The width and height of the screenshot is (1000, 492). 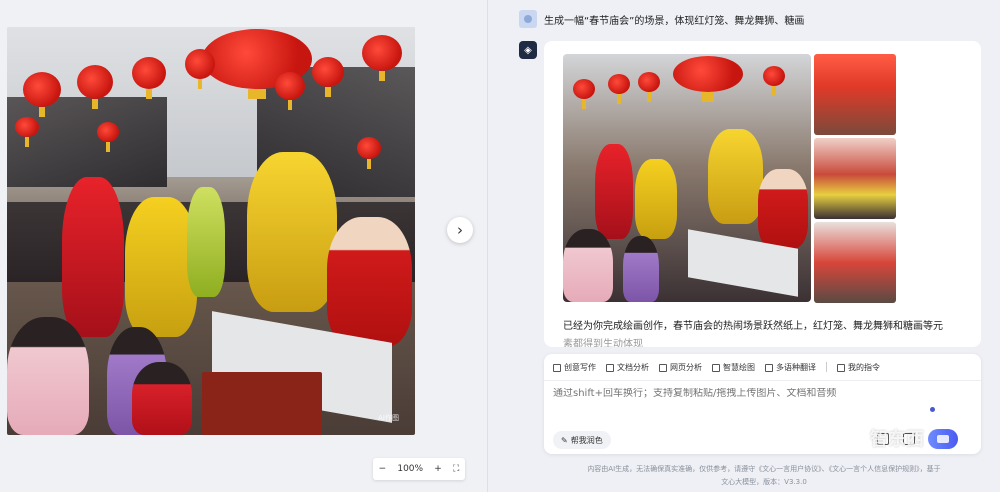 I want to click on zoom-controls: − 100% + ⛶, so click(x=419, y=469).